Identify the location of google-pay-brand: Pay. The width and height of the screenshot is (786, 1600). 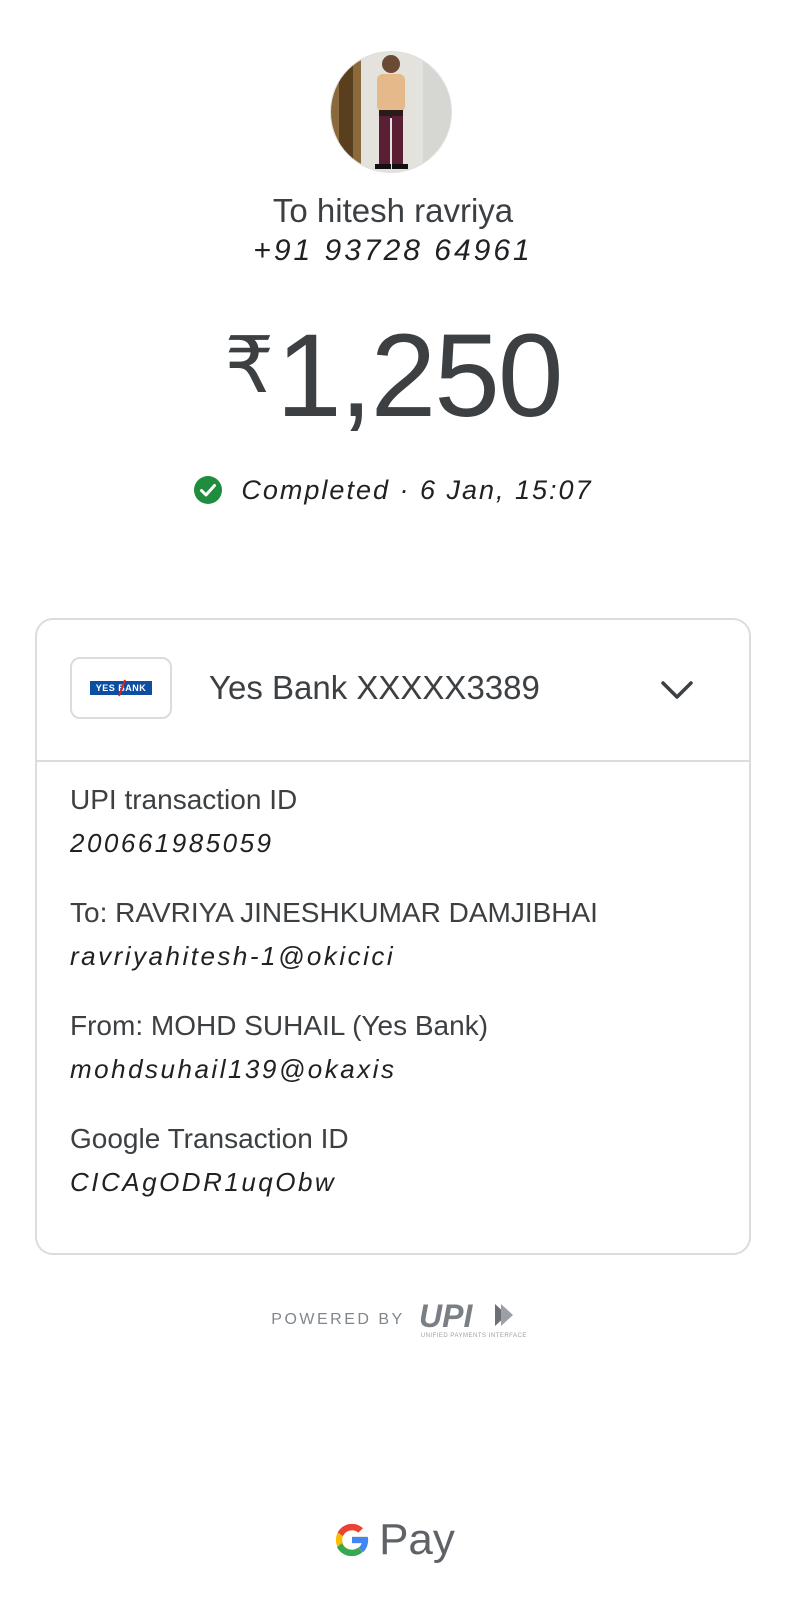
(393, 1540).